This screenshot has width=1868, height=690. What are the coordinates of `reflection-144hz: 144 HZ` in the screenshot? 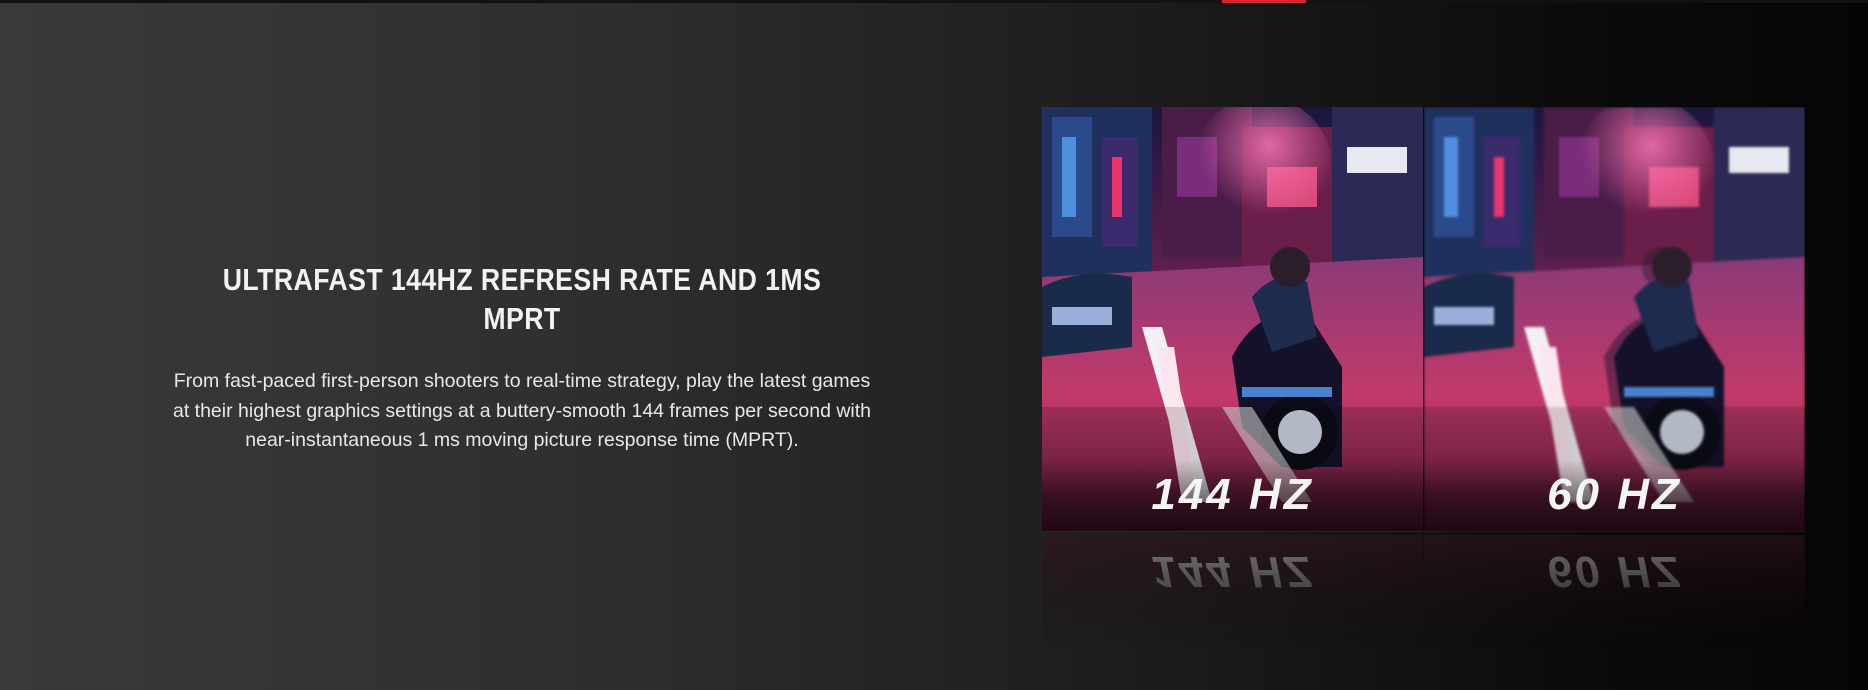 It's located at (1232, 591).